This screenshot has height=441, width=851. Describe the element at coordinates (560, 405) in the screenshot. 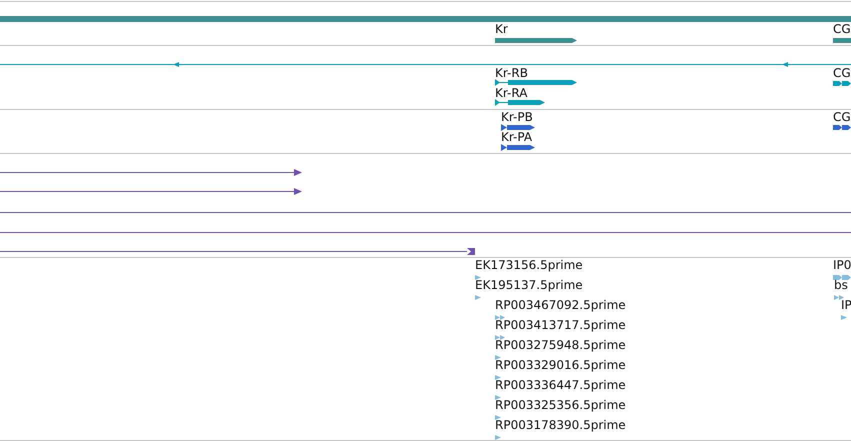

I see `feature-label: RP003325356.5prime` at that location.